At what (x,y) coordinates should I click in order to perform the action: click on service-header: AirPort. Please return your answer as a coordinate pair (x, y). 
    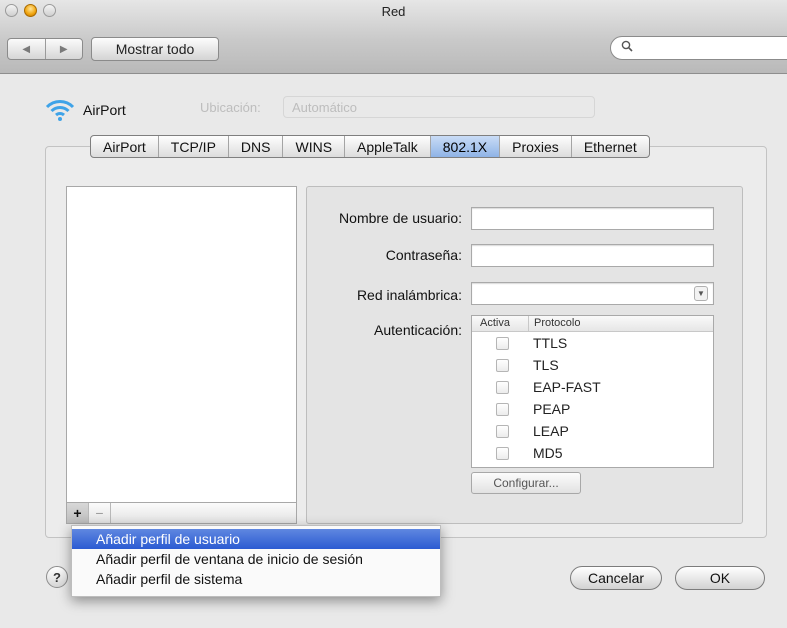
    Looking at the image, I should click on (85, 110).